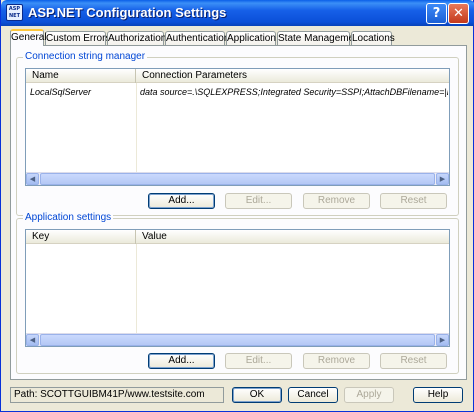 The width and height of the screenshot is (474, 412). Describe the element at coordinates (81, 76) in the screenshot. I see `column-header-name: Name` at that location.